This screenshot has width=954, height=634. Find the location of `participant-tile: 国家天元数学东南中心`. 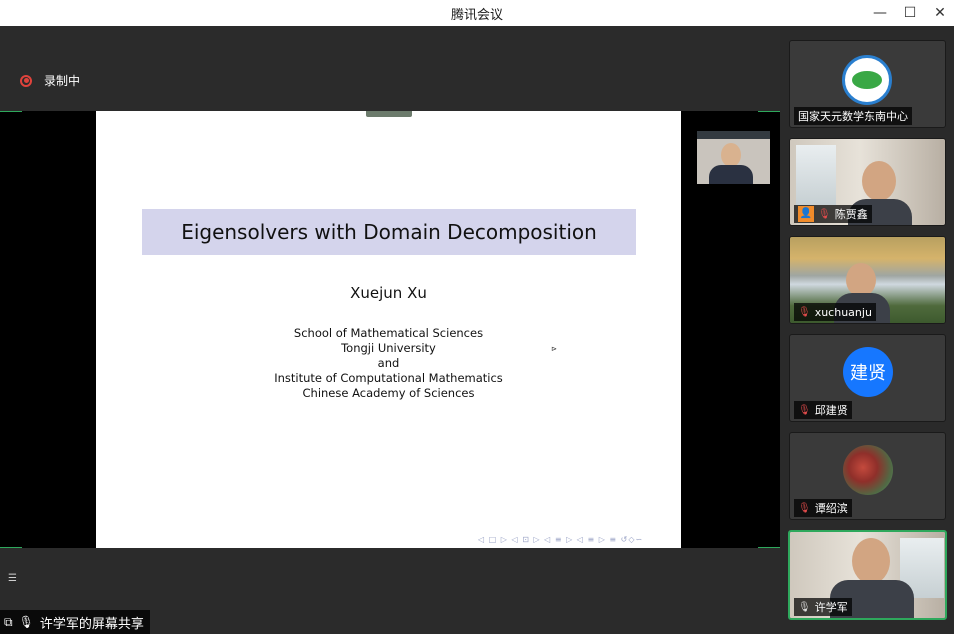

participant-tile: 国家天元数学东南中心 is located at coordinates (867, 84).